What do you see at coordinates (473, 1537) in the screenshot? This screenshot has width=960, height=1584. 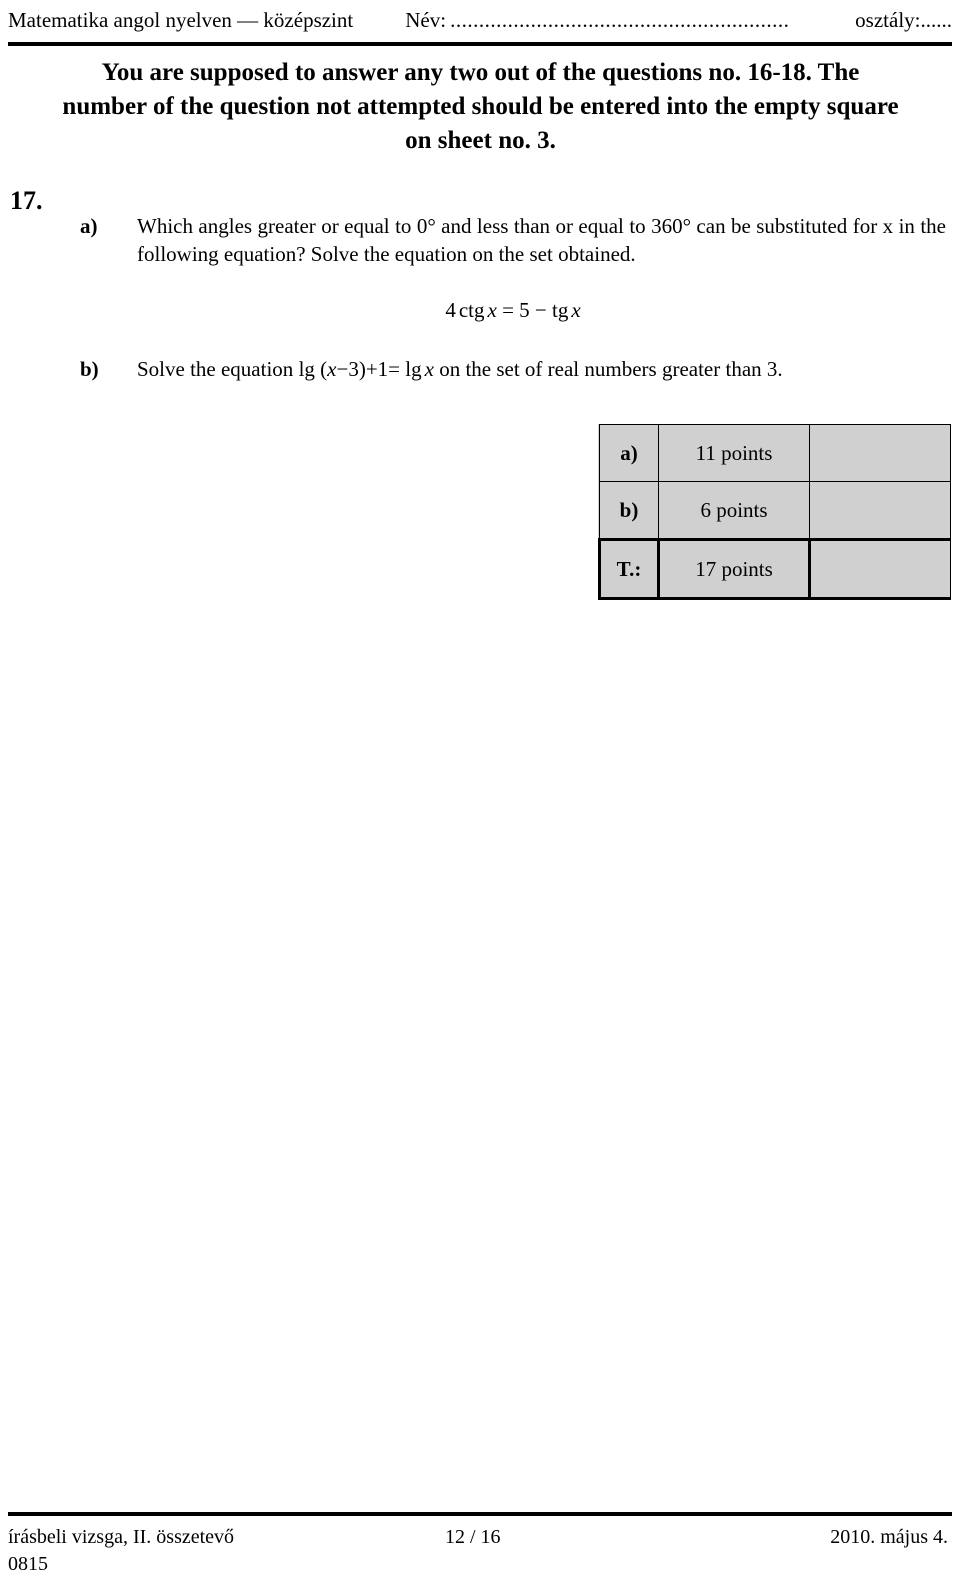 I see `footer-page-number: 12 / 16` at bounding box center [473, 1537].